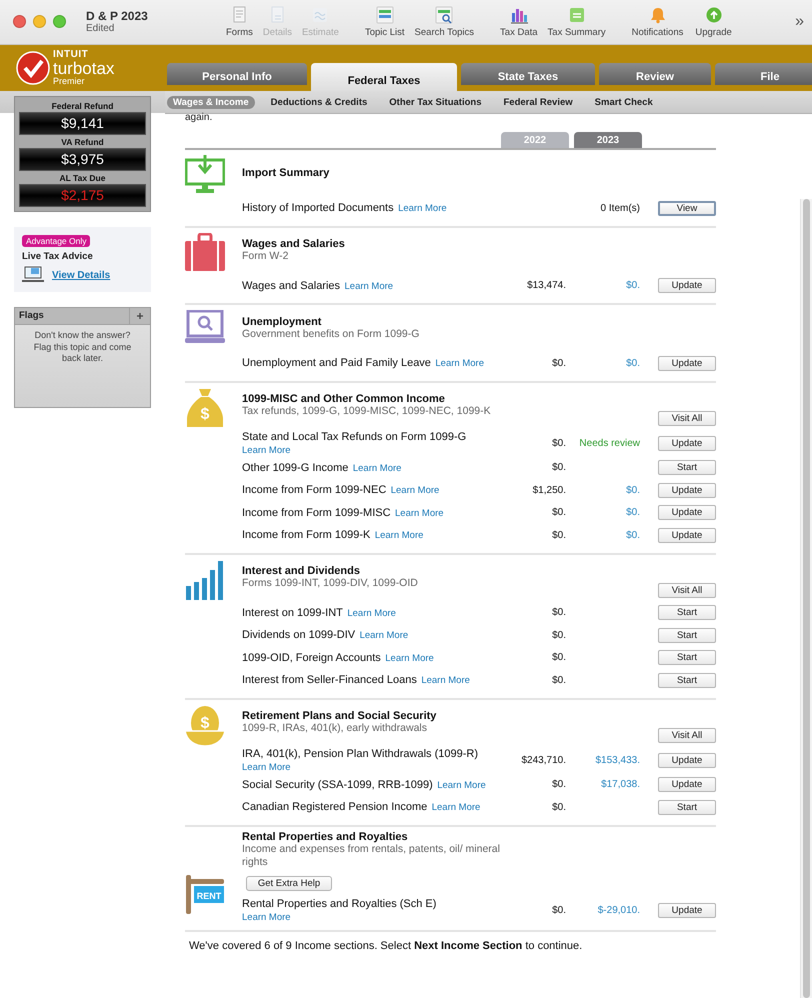 This screenshot has width=812, height=998. What do you see at coordinates (295, 468) in the screenshot?
I see `topic-label: Other 1099-G Income` at bounding box center [295, 468].